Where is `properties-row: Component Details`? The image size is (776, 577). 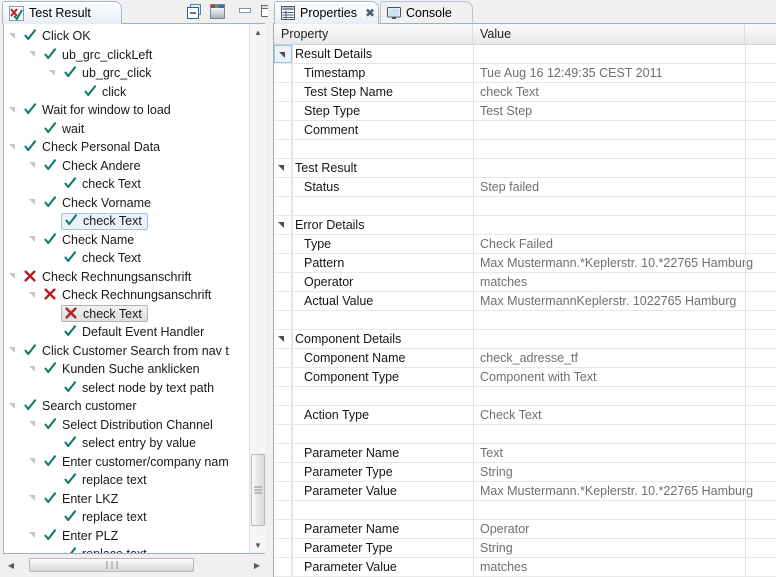
properties-row: Component Details is located at coordinates (525, 339).